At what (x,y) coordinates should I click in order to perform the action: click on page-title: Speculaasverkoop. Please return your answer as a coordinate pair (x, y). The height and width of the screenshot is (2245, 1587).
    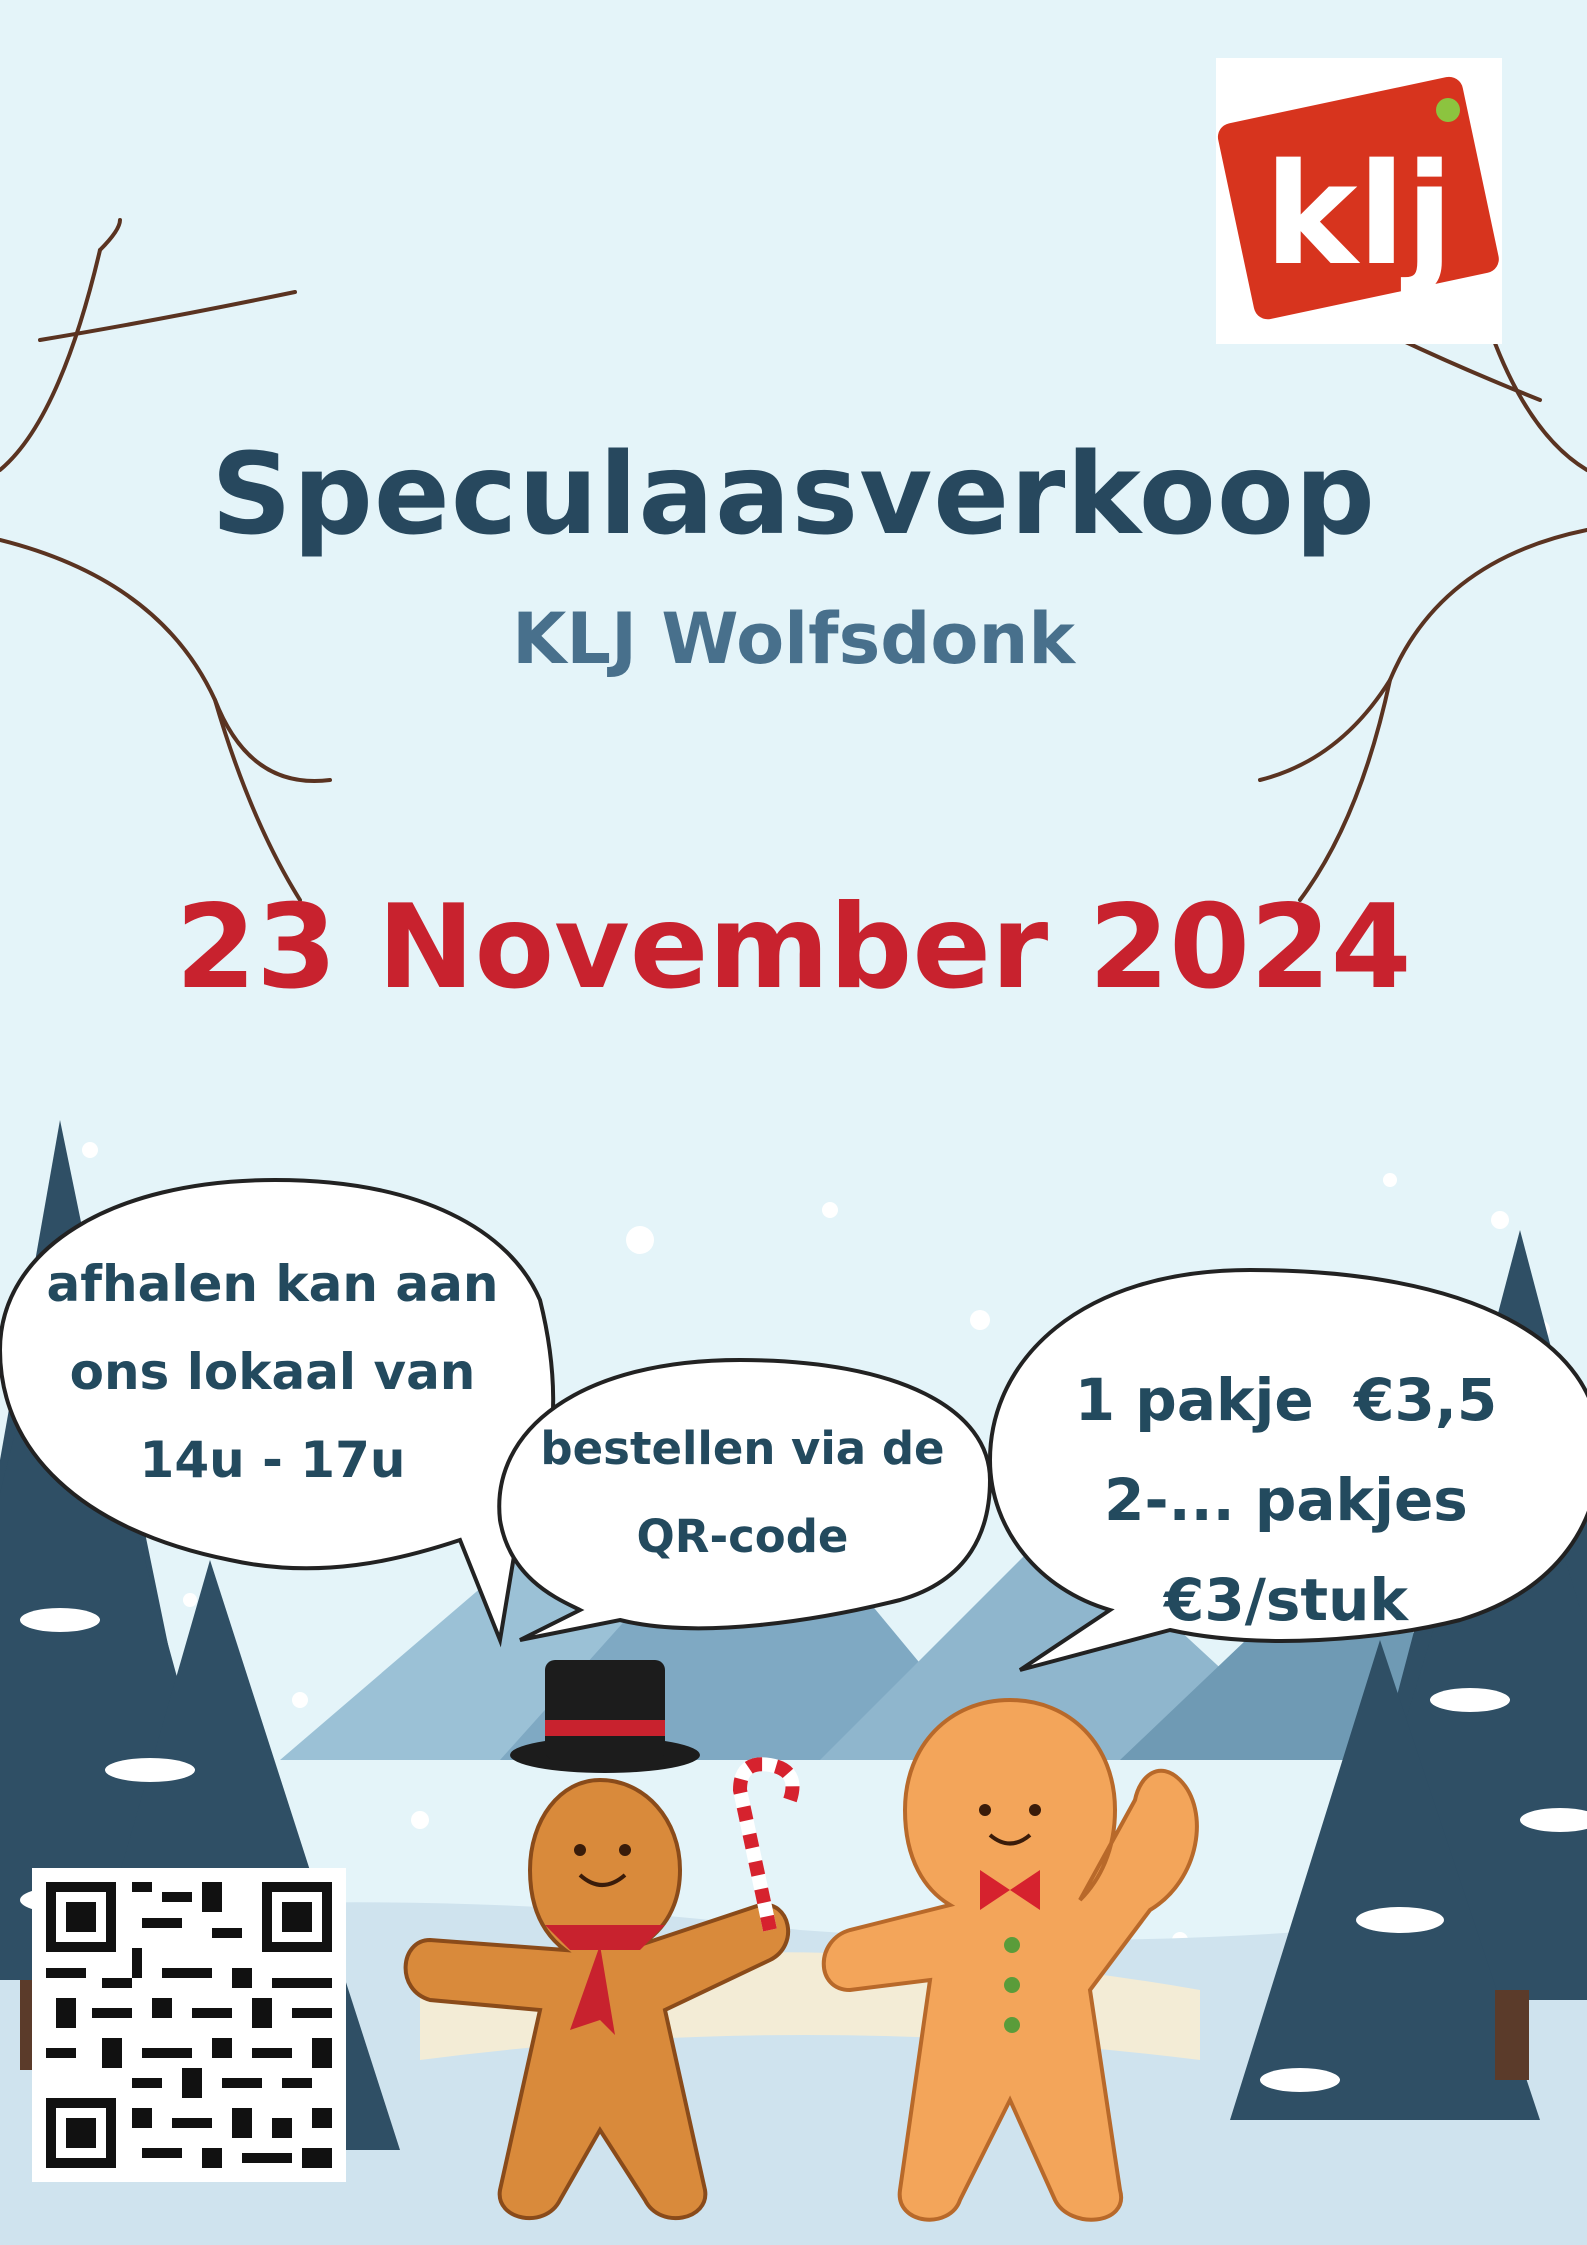
    Looking at the image, I should click on (793, 495).